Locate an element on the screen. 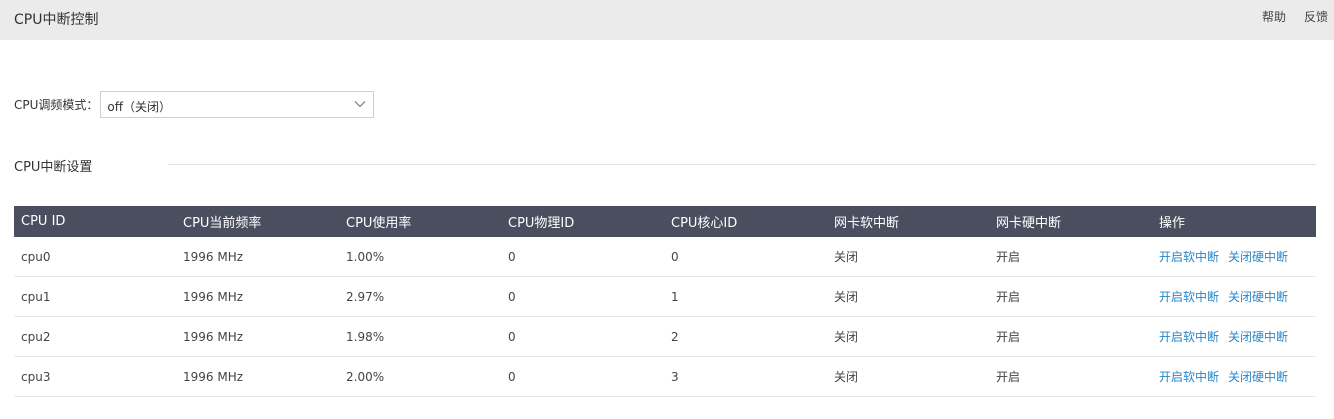  cpu-mode-value: off（关闭） is located at coordinates (139, 106).